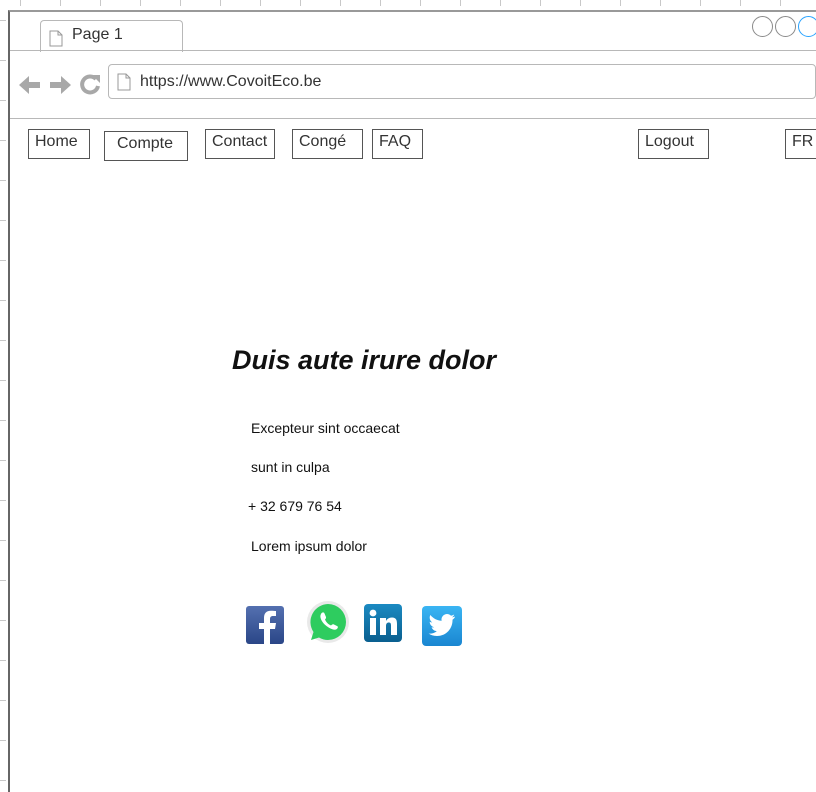  What do you see at coordinates (265, 625) in the screenshot?
I see `facebook-icon` at bounding box center [265, 625].